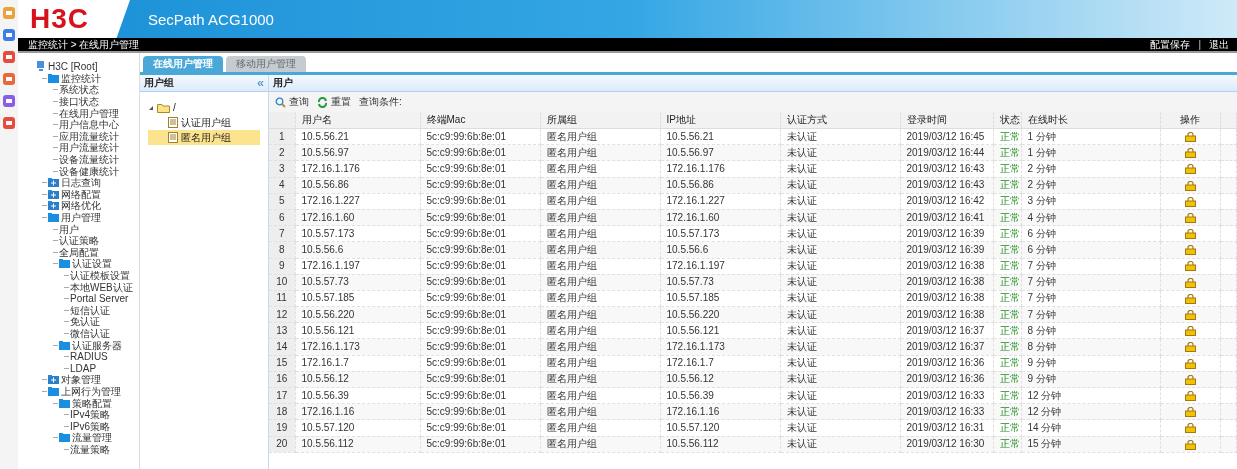  What do you see at coordinates (91, 391) in the screenshot?
I see `nav-item: 上网行为管理` at bounding box center [91, 391].